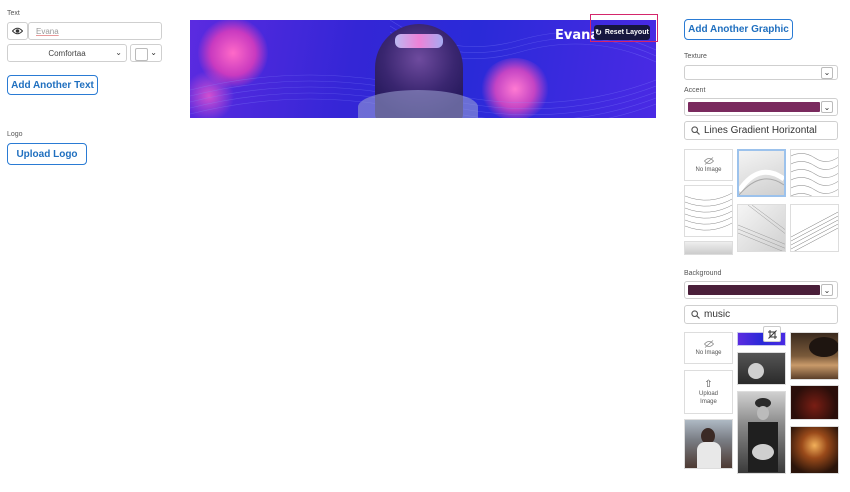  I want to click on shoulders-shape, so click(418, 104).